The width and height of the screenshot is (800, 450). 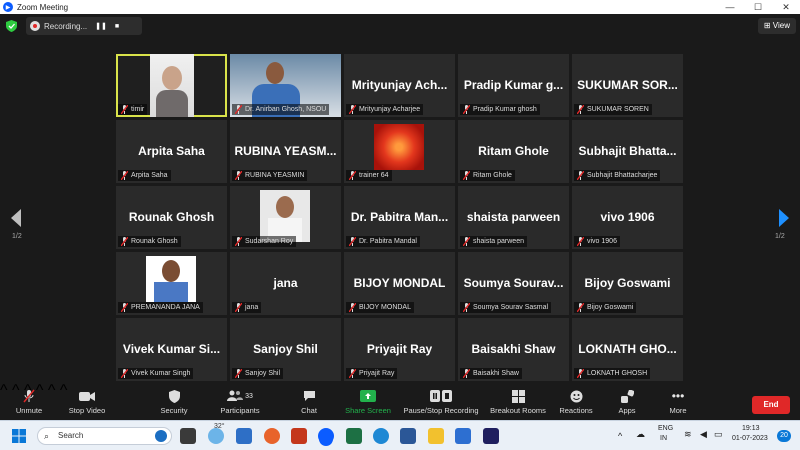 I want to click on profile-picture, so click(x=399, y=147).